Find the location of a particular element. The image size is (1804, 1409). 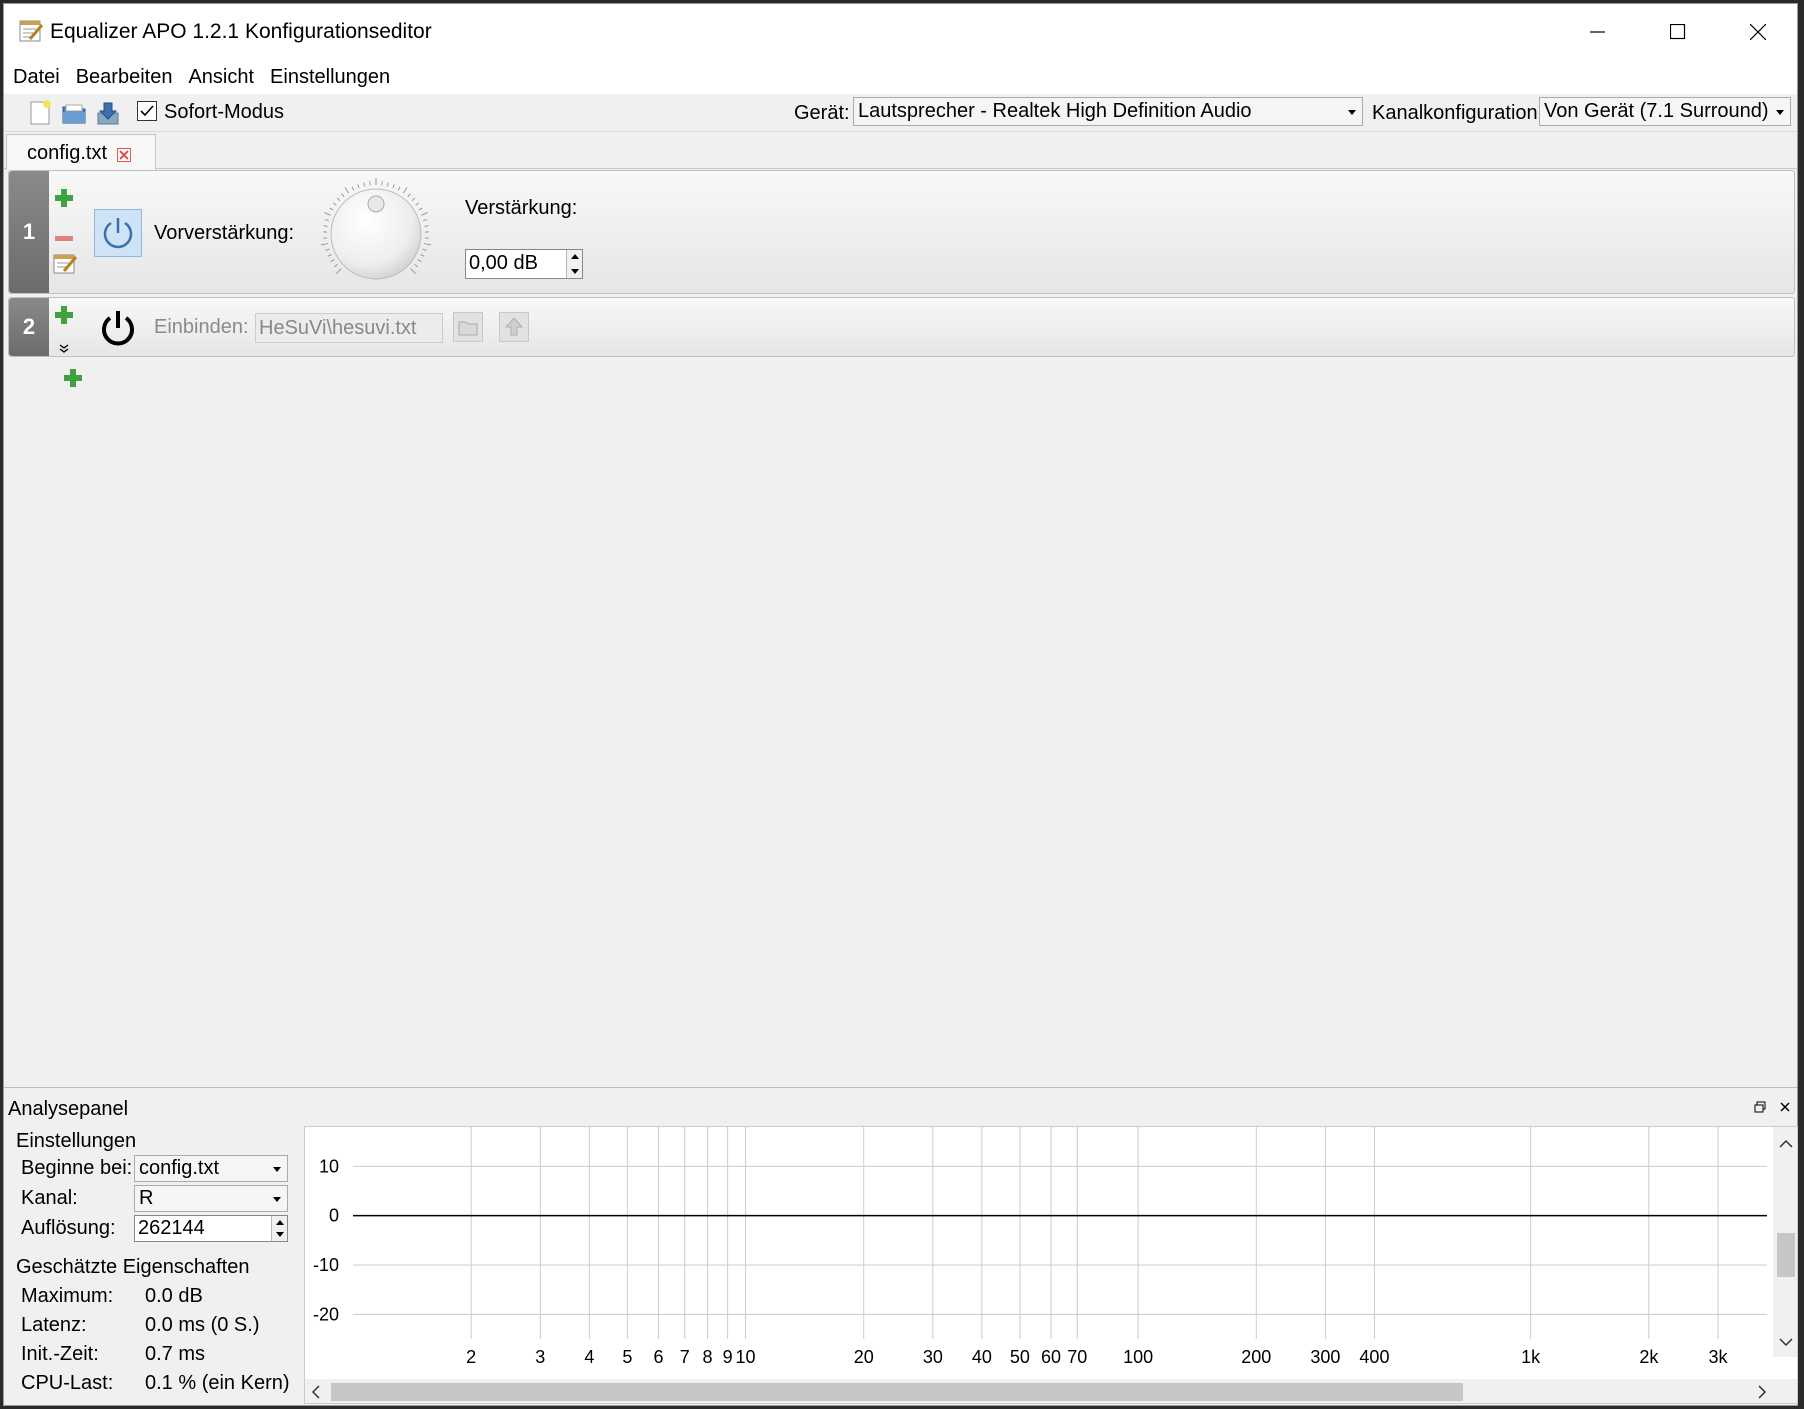

x-tick-label: 3k is located at coordinates (1718, 1357).